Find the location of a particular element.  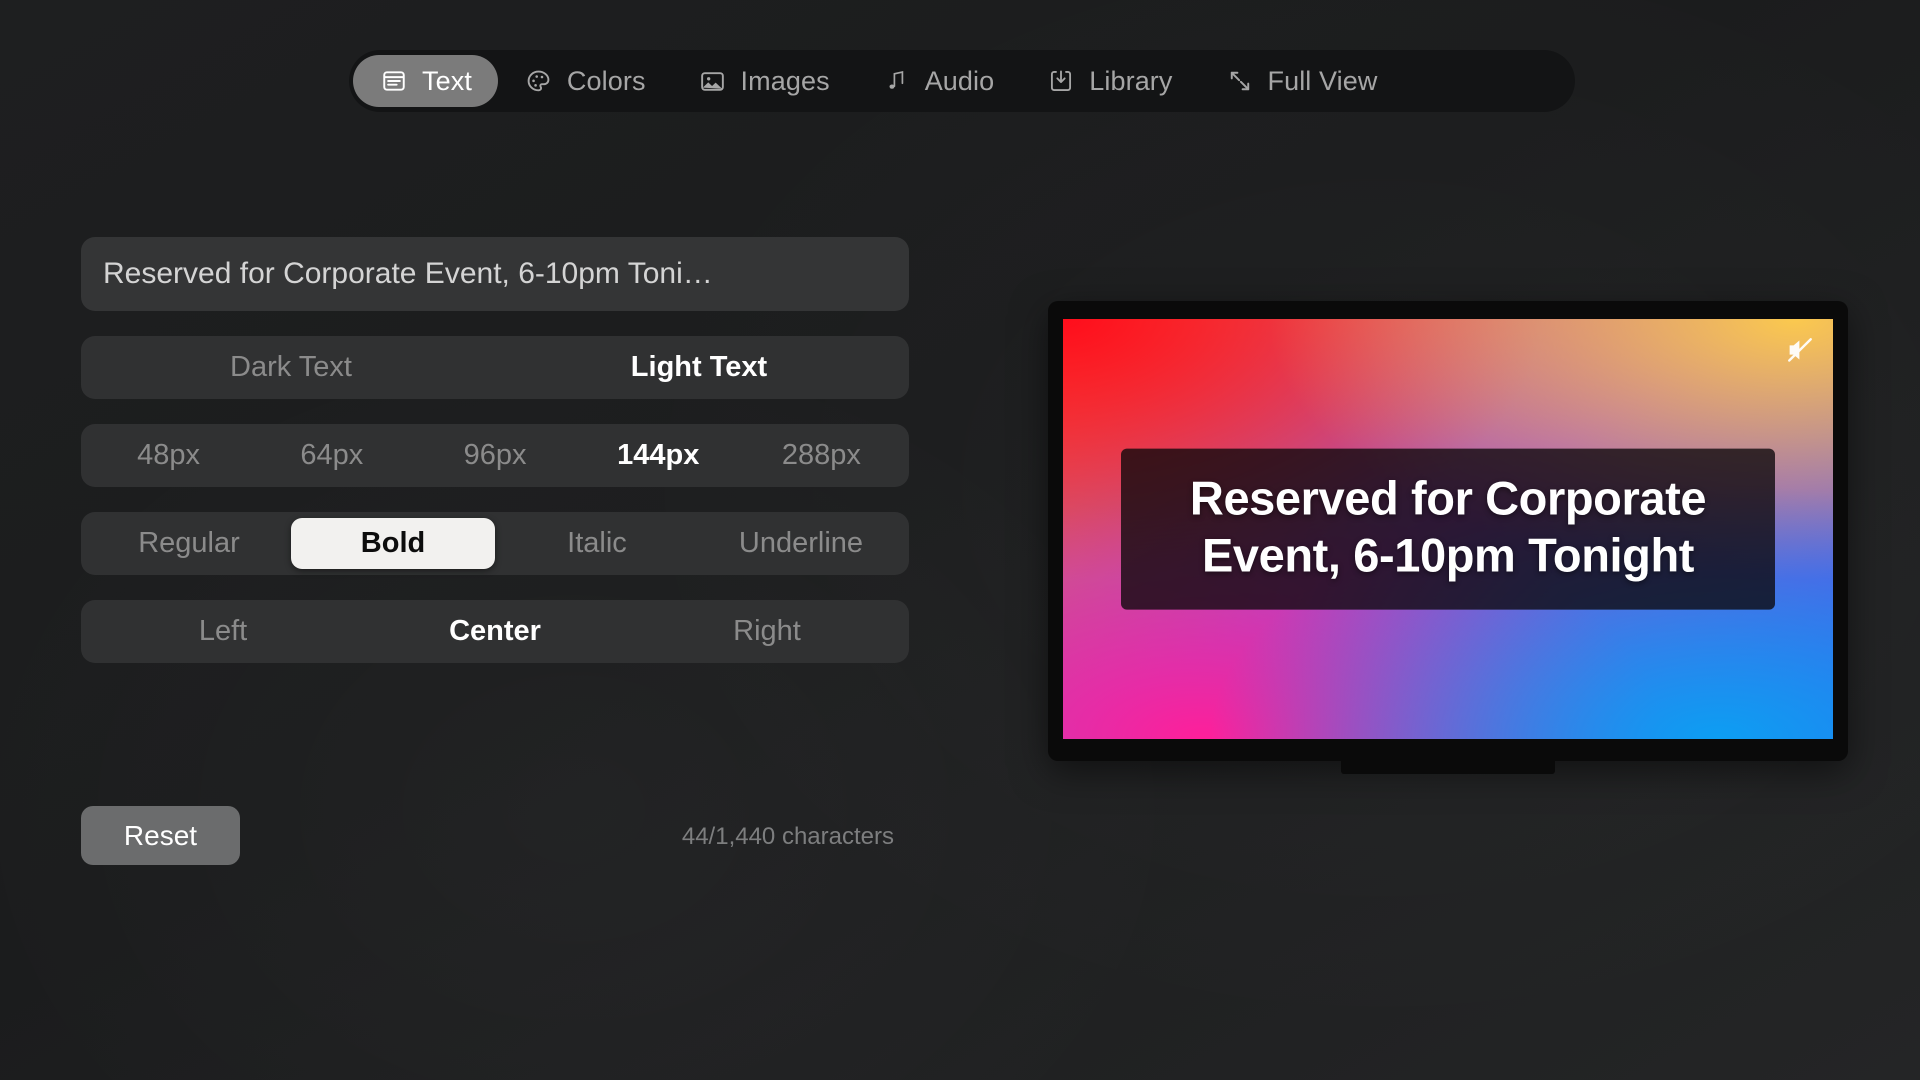

alignment-option-center: Center is located at coordinates (495, 631).